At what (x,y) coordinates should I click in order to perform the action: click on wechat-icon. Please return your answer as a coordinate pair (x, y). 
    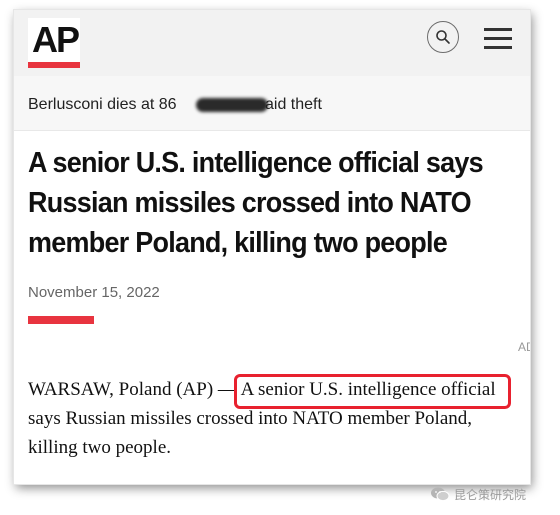
    Looking at the image, I should click on (440, 494).